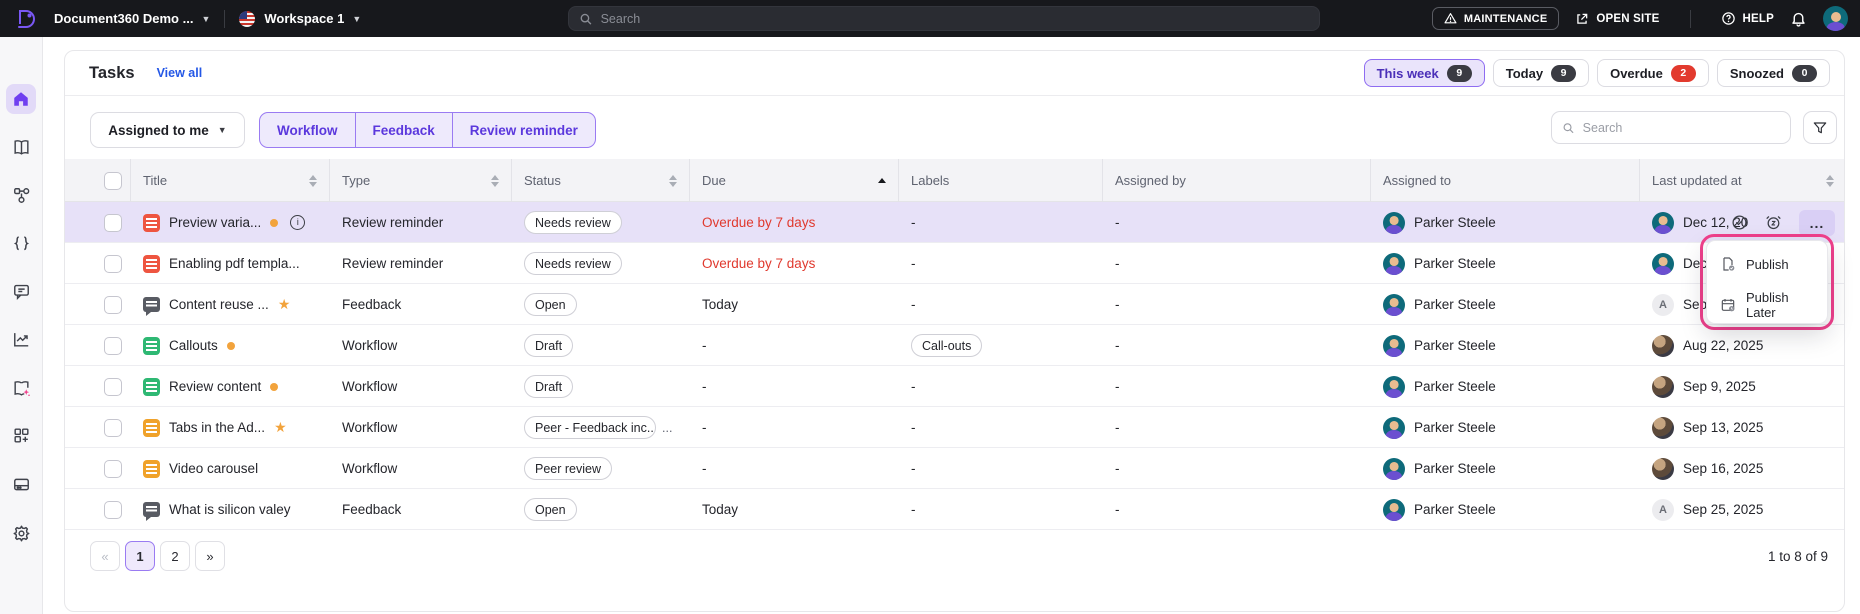  Describe the element at coordinates (298, 222) in the screenshot. I see `info-icon: i` at that location.